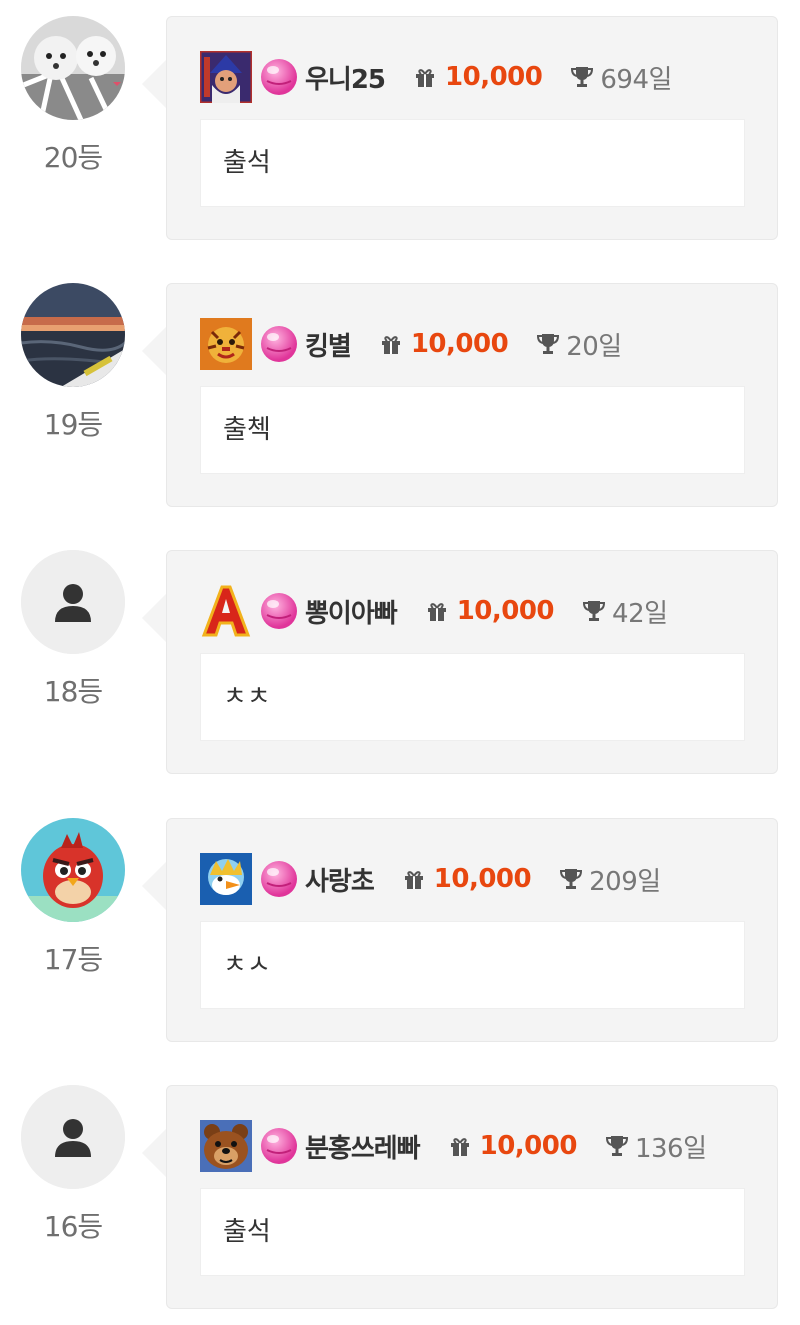 The image size is (800, 1325). What do you see at coordinates (73, 1226) in the screenshot?
I see `rank-label: 16등` at bounding box center [73, 1226].